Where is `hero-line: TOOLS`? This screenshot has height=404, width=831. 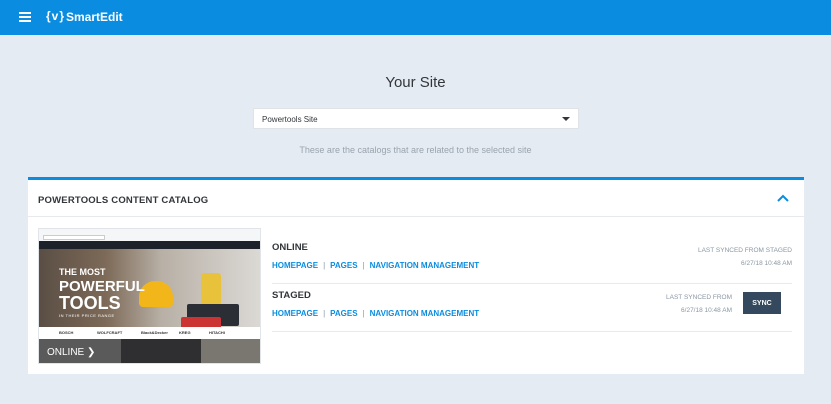
hero-line: TOOLS is located at coordinates (90, 303).